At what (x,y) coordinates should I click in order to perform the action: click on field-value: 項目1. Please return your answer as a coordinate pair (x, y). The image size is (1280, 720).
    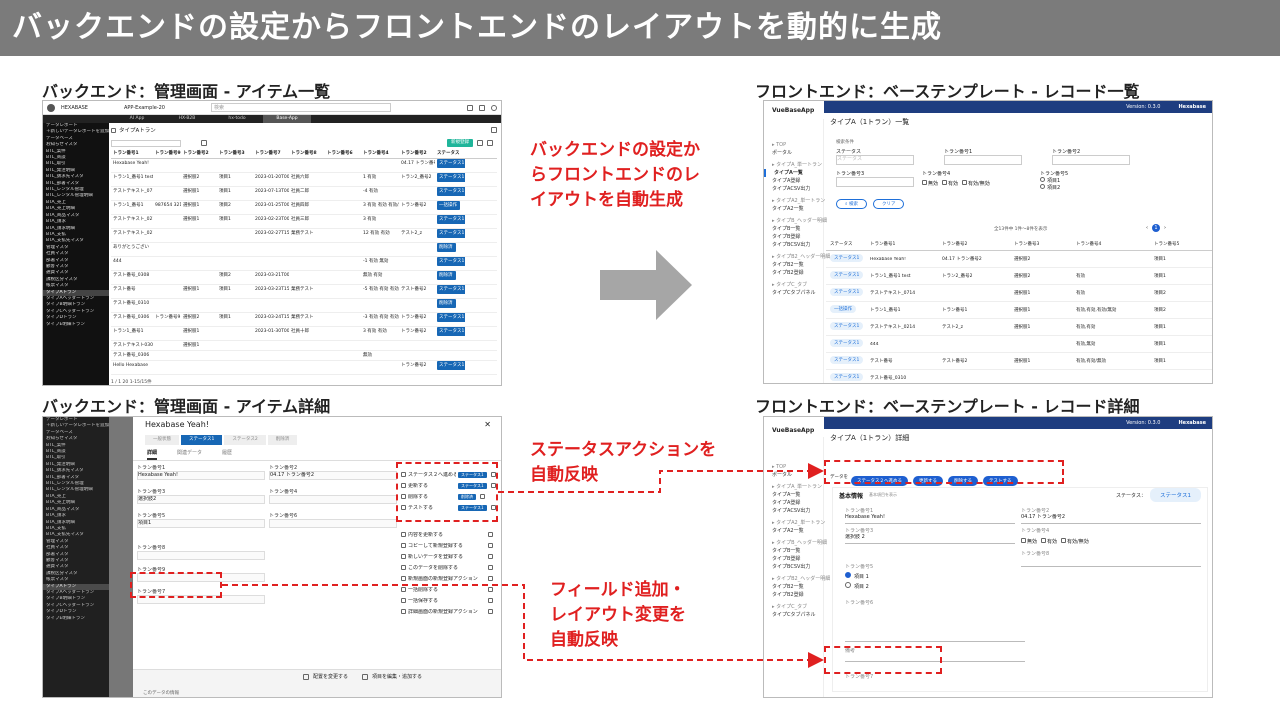
    Looking at the image, I should click on (201, 523).